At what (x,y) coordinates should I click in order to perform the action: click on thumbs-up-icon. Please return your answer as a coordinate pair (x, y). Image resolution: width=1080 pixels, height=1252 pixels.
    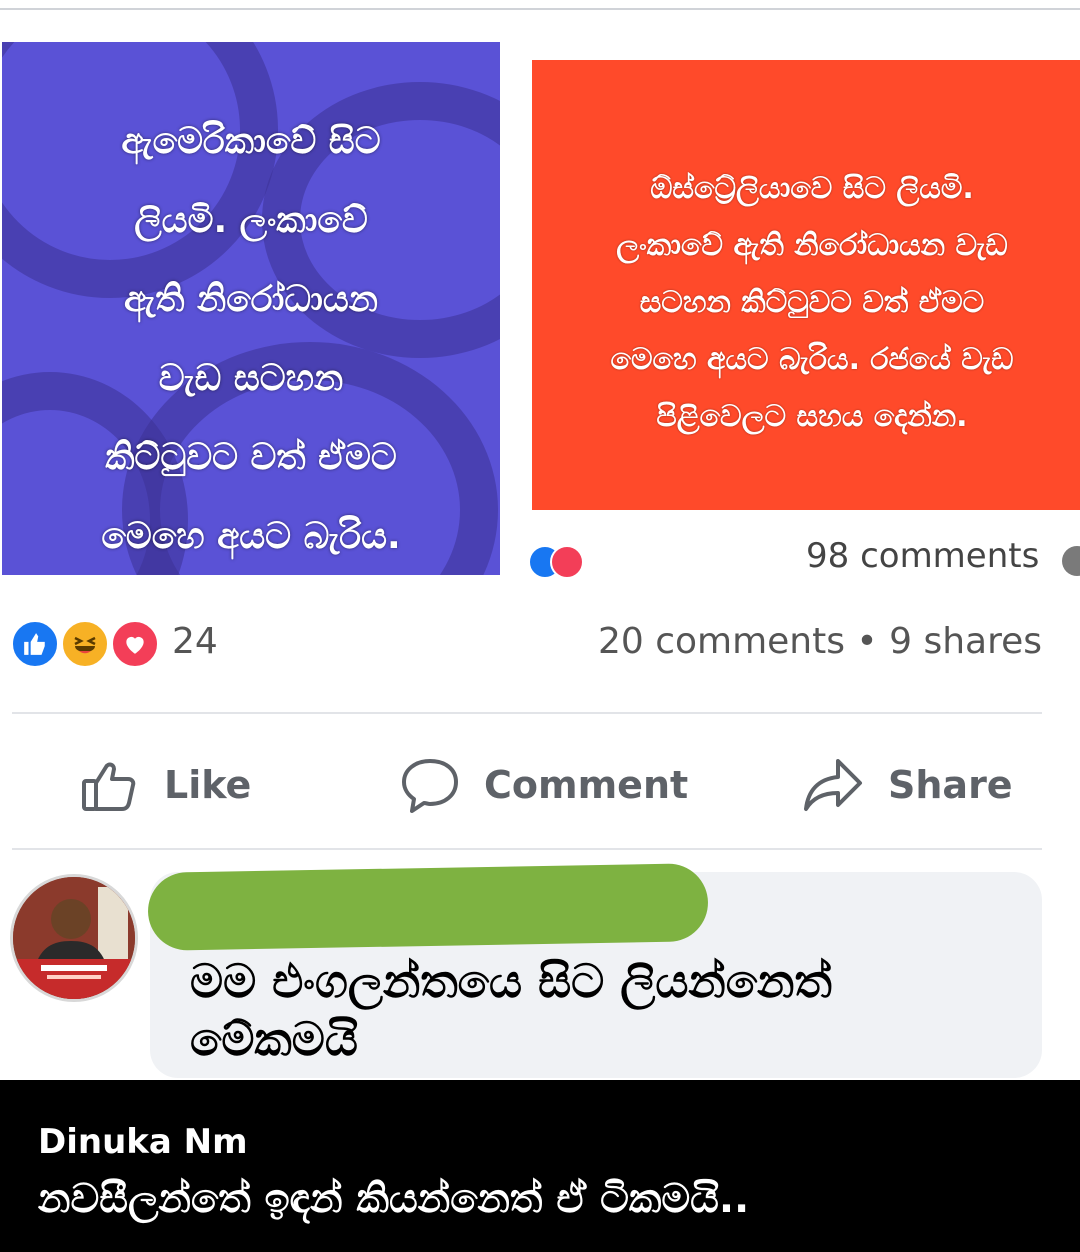
    Looking at the image, I should click on (109, 786).